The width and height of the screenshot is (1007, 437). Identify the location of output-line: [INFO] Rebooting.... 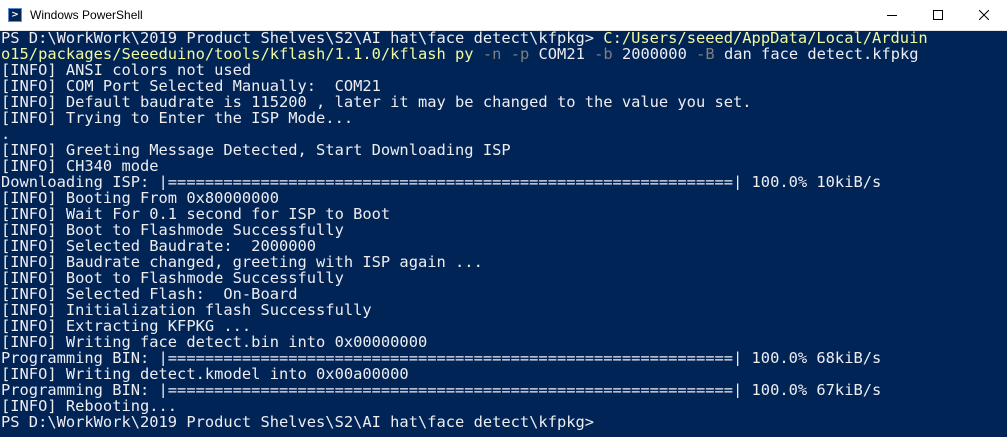
(89, 406).